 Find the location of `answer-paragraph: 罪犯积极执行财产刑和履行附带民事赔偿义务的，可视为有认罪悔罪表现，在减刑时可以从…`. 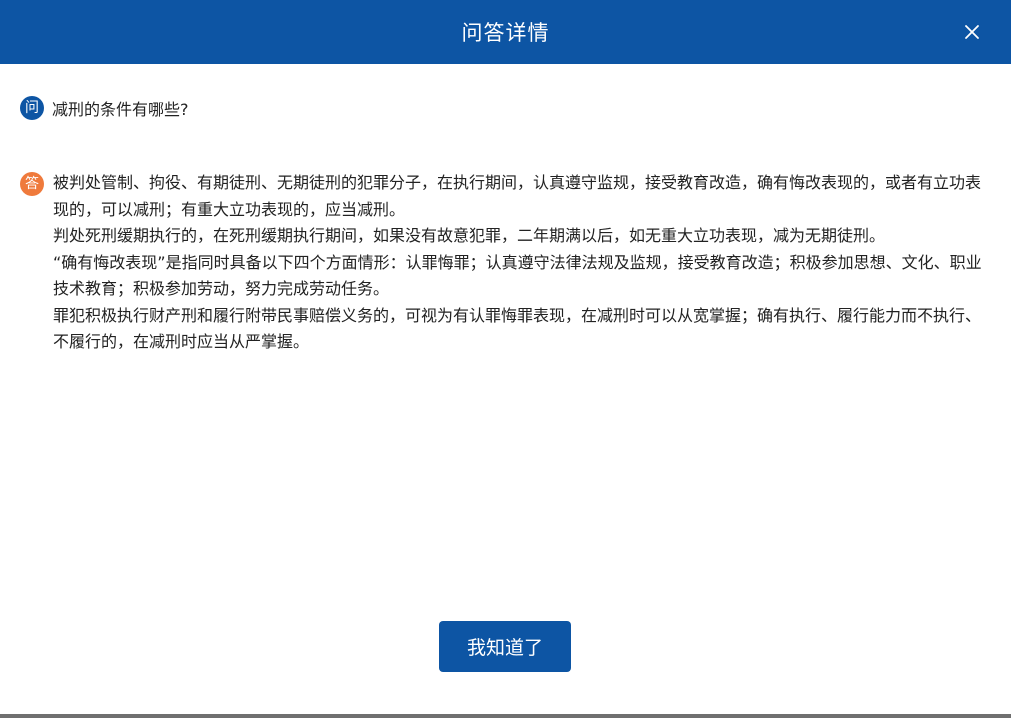

answer-paragraph: 罪犯积极执行财产刑和履行附带民事赔偿义务的，可视为有认罪悔罪表现，在减刑时可以从… is located at coordinates (517, 328).